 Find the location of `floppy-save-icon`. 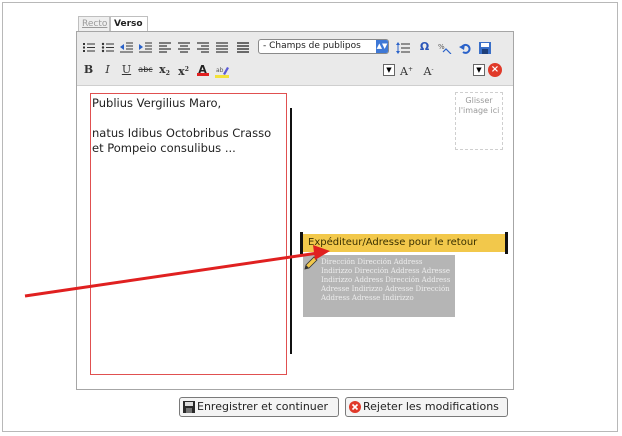

floppy-save-icon is located at coordinates (189, 407).